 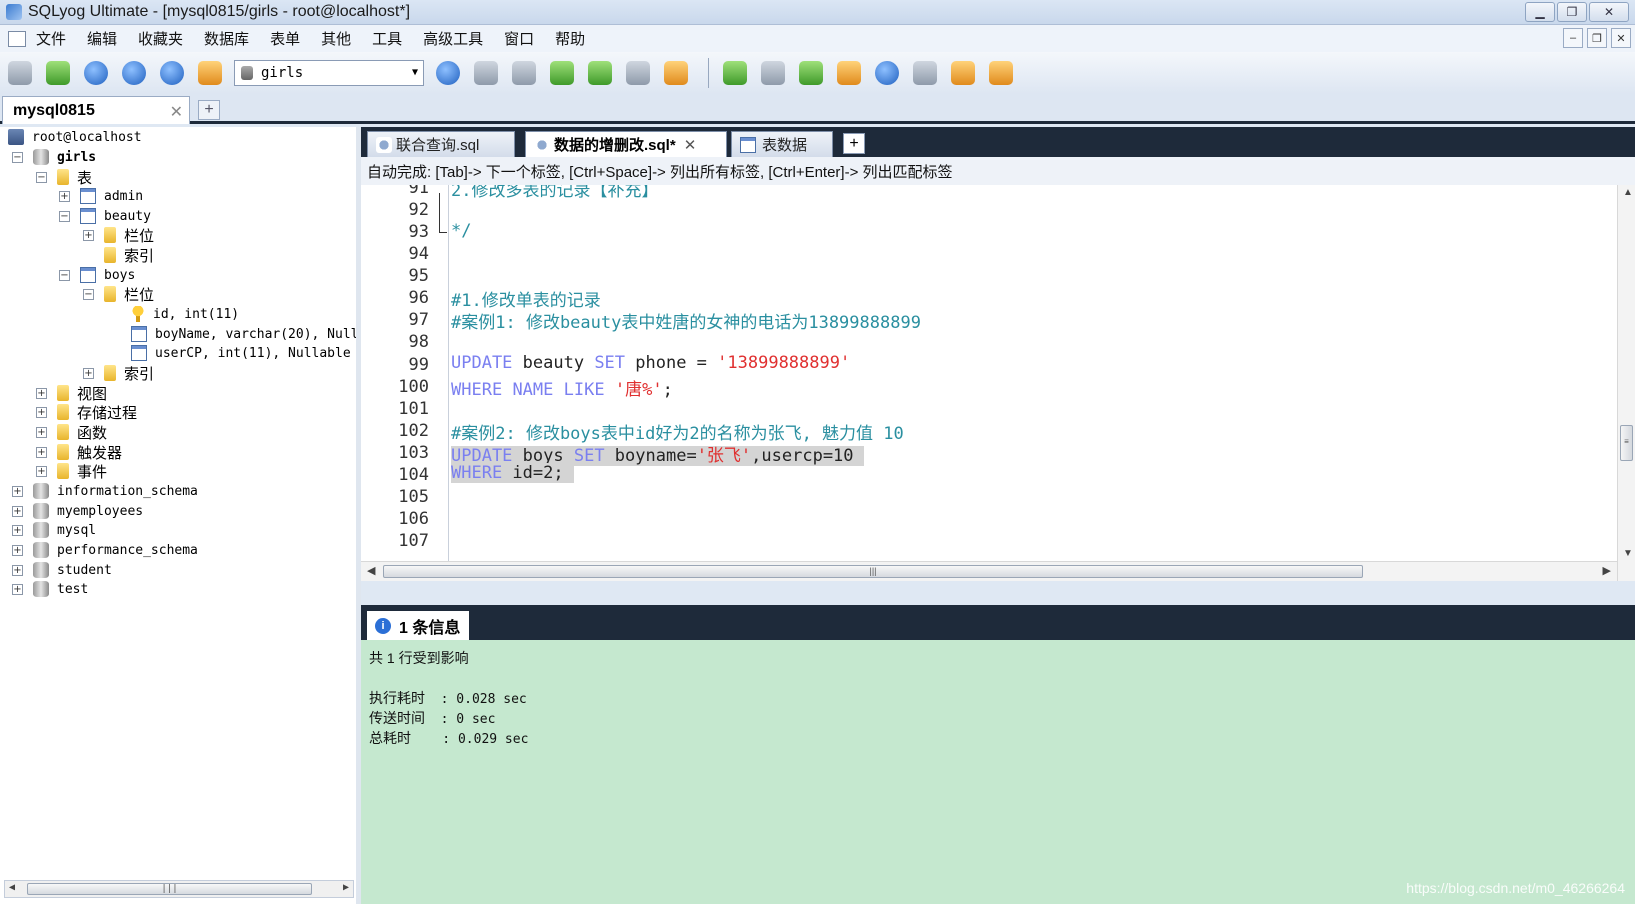 What do you see at coordinates (519, 38) in the screenshot?
I see `menu-window: 窗口` at bounding box center [519, 38].